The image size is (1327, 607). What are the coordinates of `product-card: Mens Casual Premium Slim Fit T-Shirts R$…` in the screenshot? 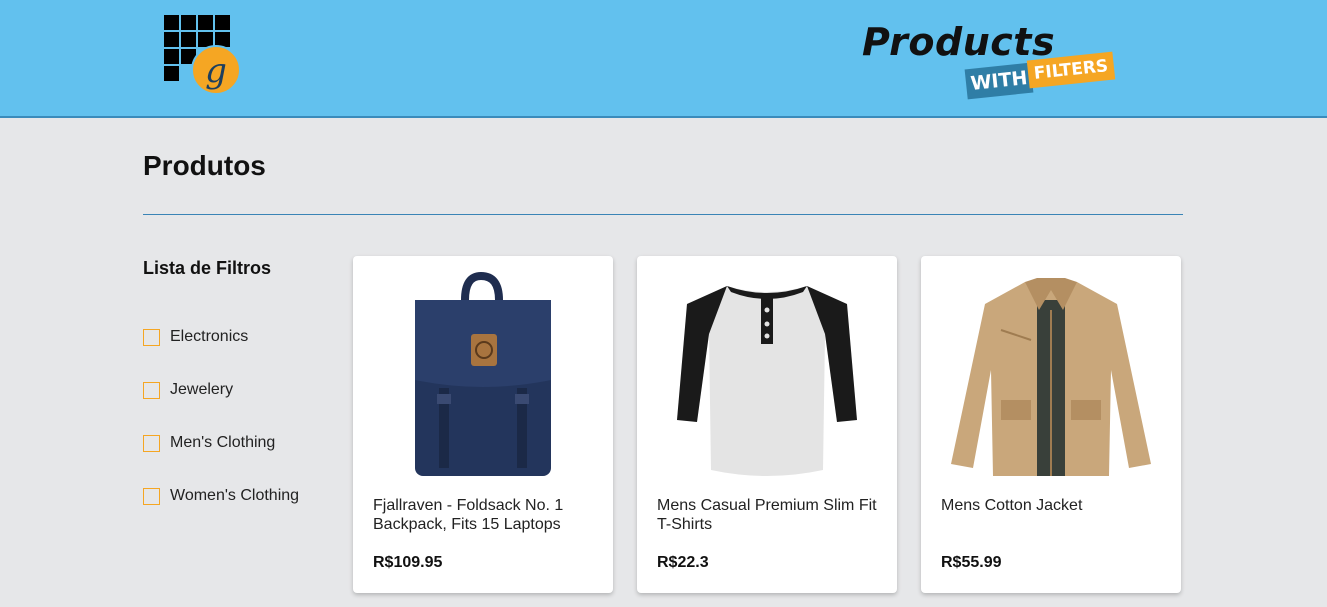 It's located at (767, 424).